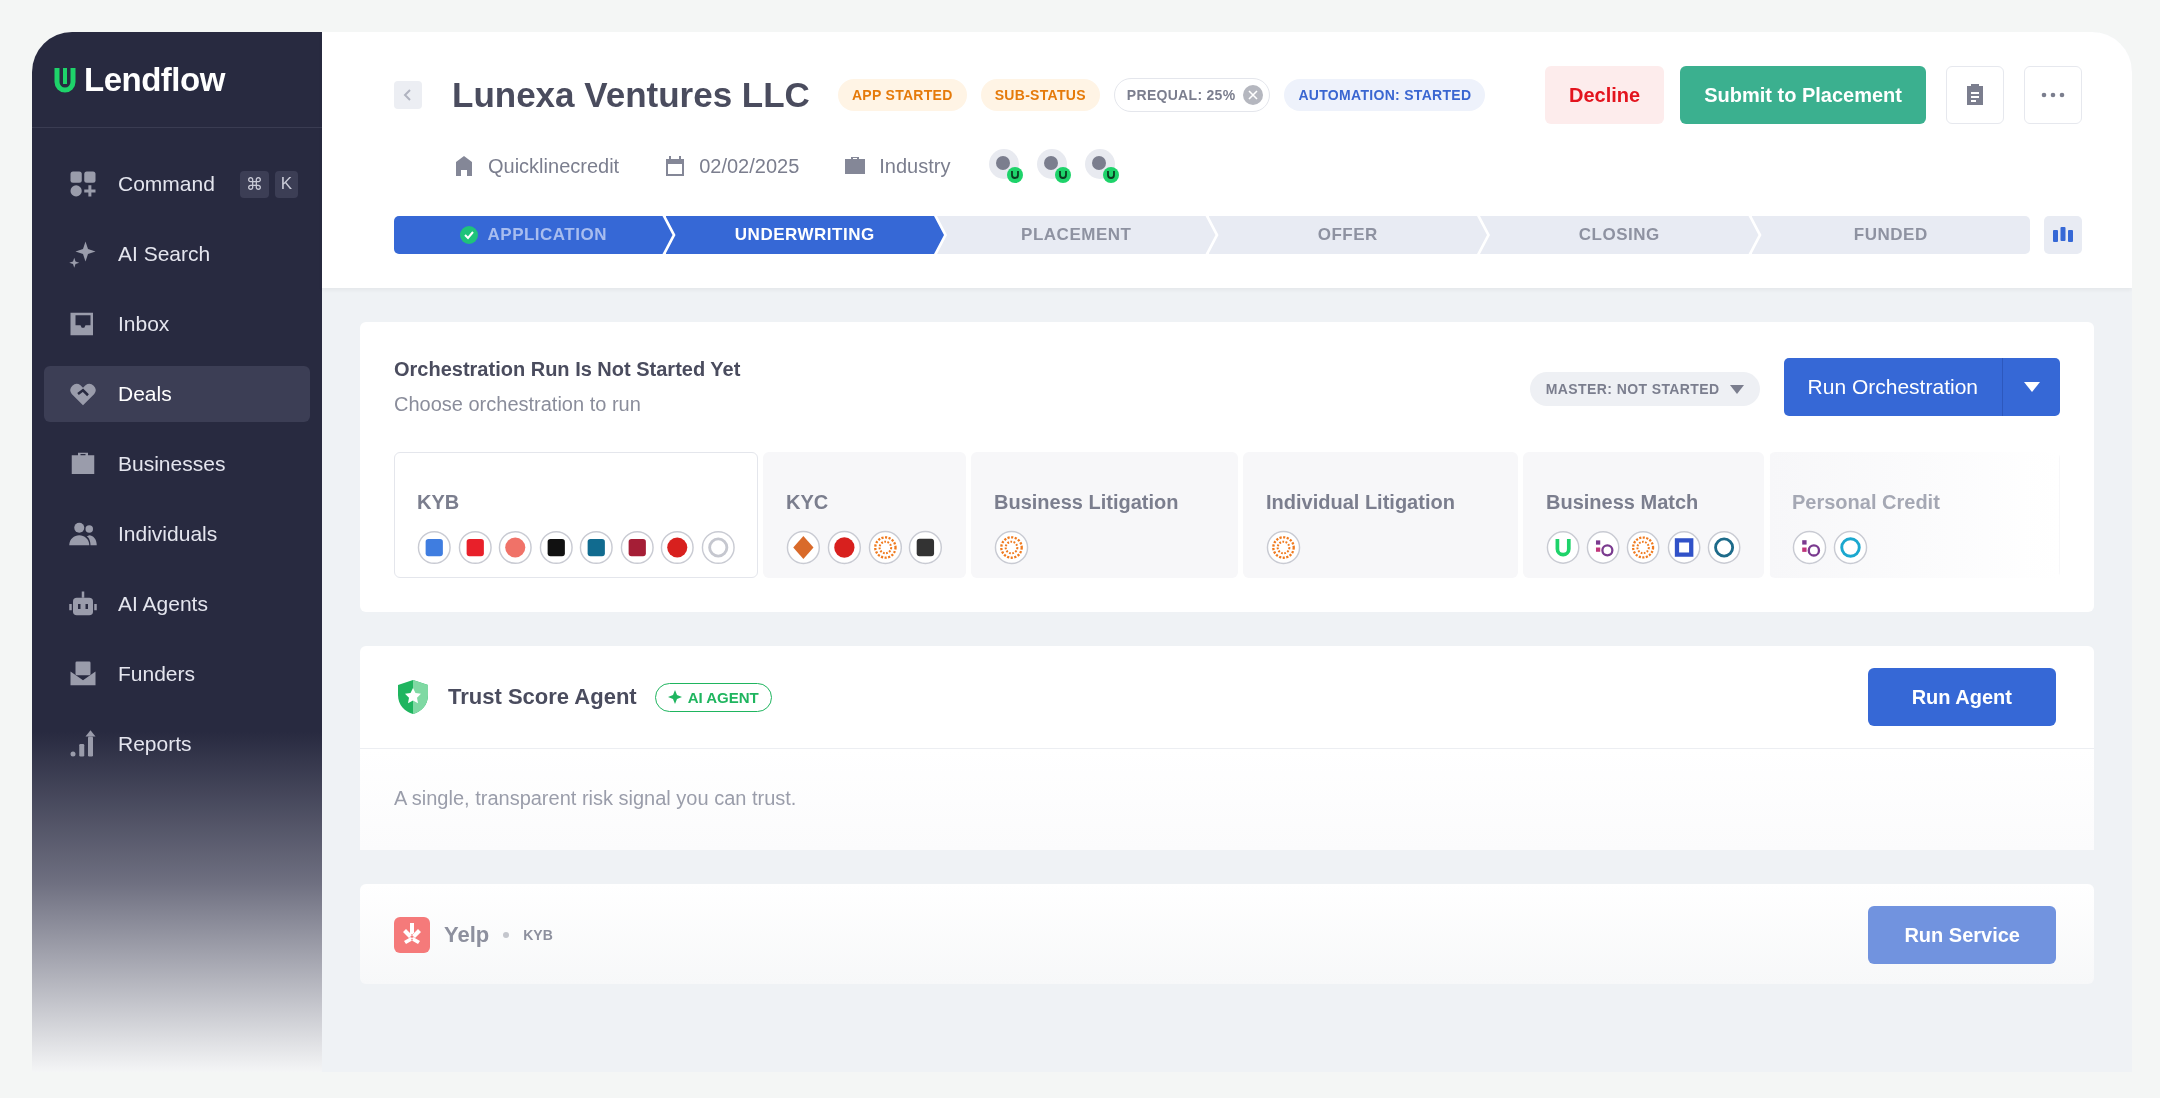 Image resolution: width=2160 pixels, height=1098 pixels. I want to click on clipboard-icon, so click(1975, 95).